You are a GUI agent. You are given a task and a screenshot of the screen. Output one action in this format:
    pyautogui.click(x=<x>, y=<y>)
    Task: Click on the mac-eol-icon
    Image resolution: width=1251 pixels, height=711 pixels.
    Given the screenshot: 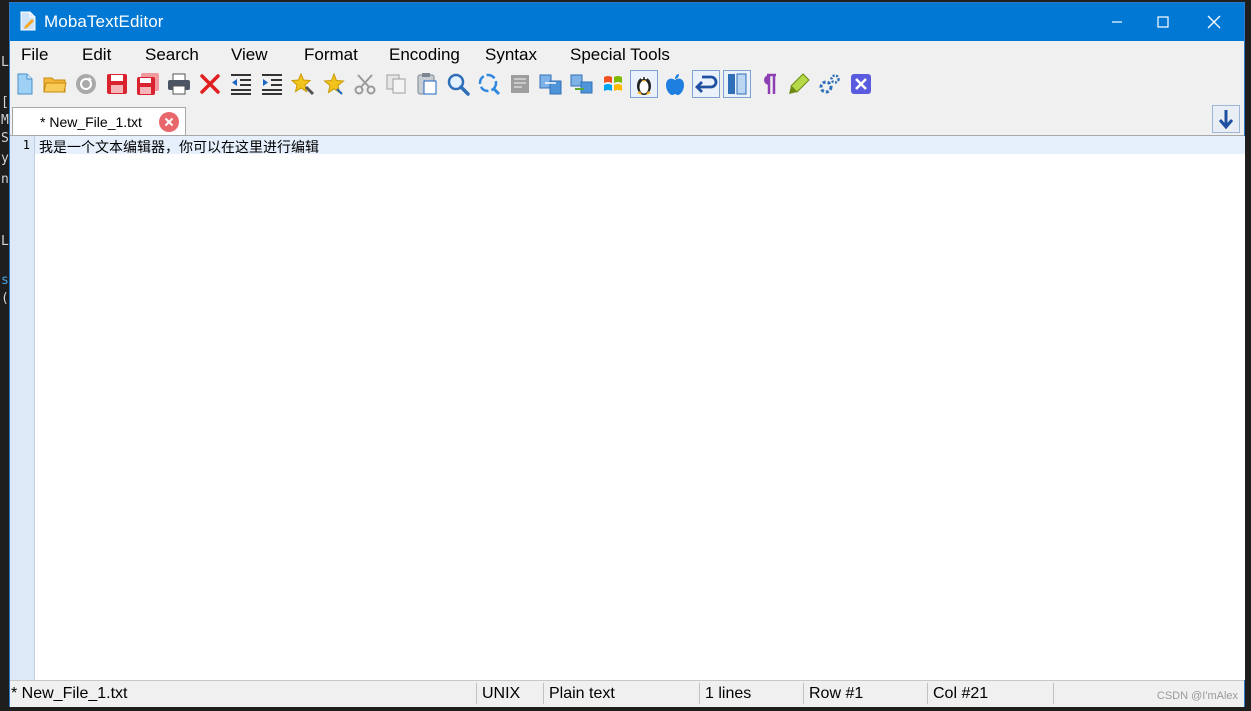 What is the action you would take?
    pyautogui.click(x=675, y=84)
    